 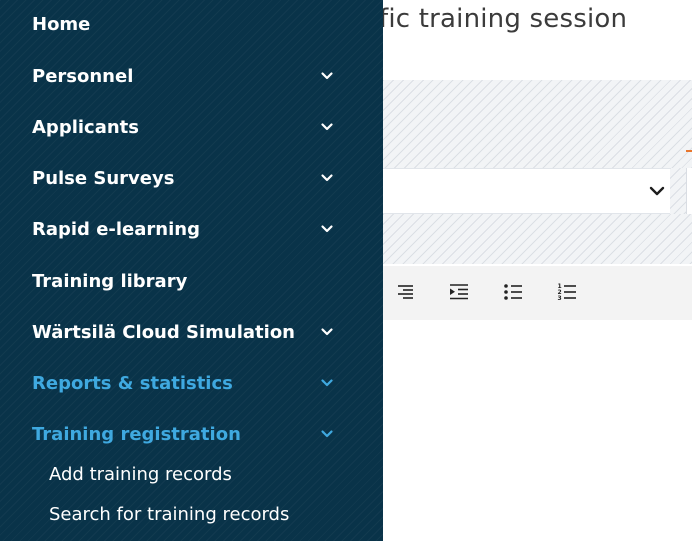 I want to click on sidebar-item-label: Training registration, so click(x=136, y=434).